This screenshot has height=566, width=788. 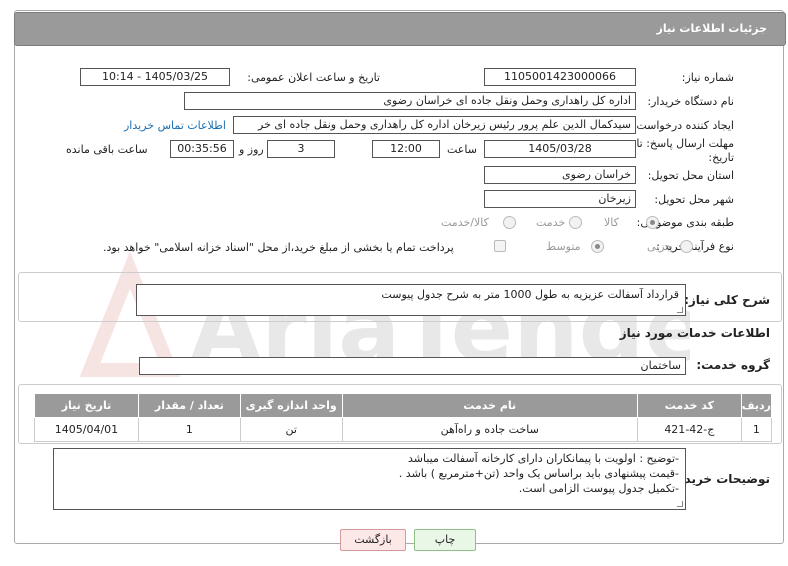 I want to click on days-label: روز و, so click(x=251, y=149).